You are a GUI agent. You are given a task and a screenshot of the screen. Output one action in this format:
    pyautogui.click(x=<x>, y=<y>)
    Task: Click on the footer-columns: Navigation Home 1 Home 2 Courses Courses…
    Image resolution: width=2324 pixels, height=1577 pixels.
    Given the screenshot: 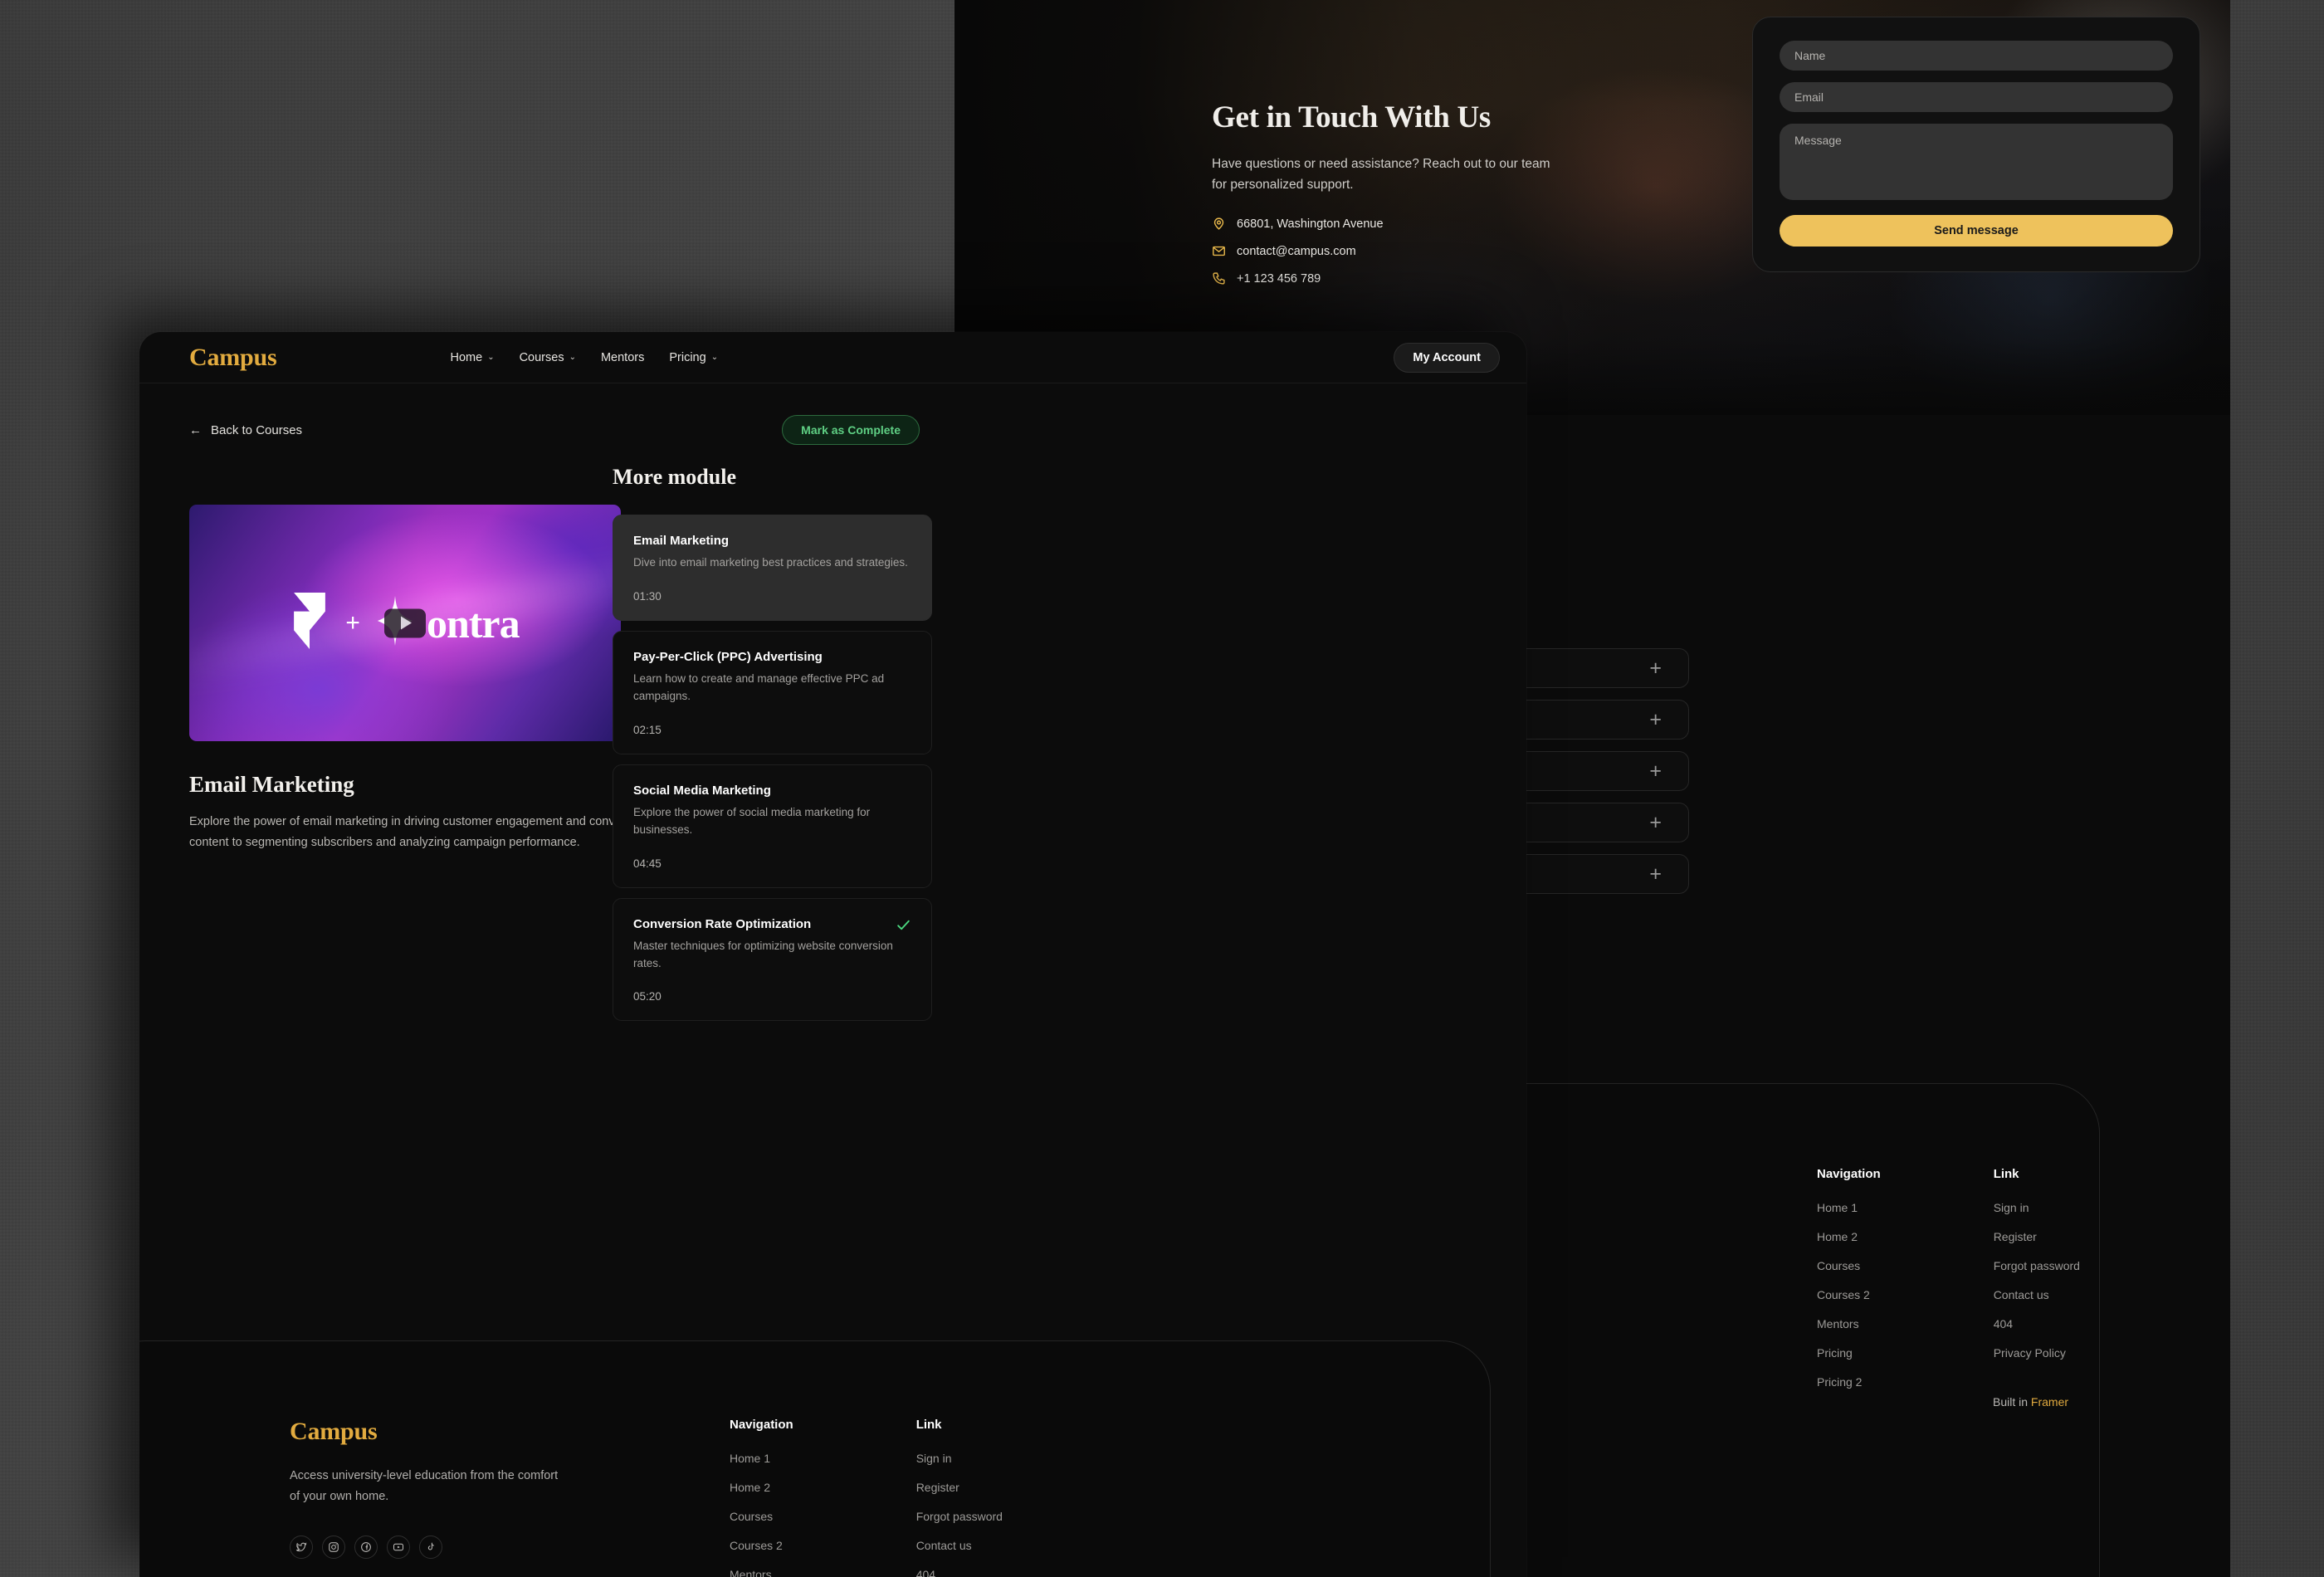 What is the action you would take?
    pyautogui.click(x=866, y=1497)
    